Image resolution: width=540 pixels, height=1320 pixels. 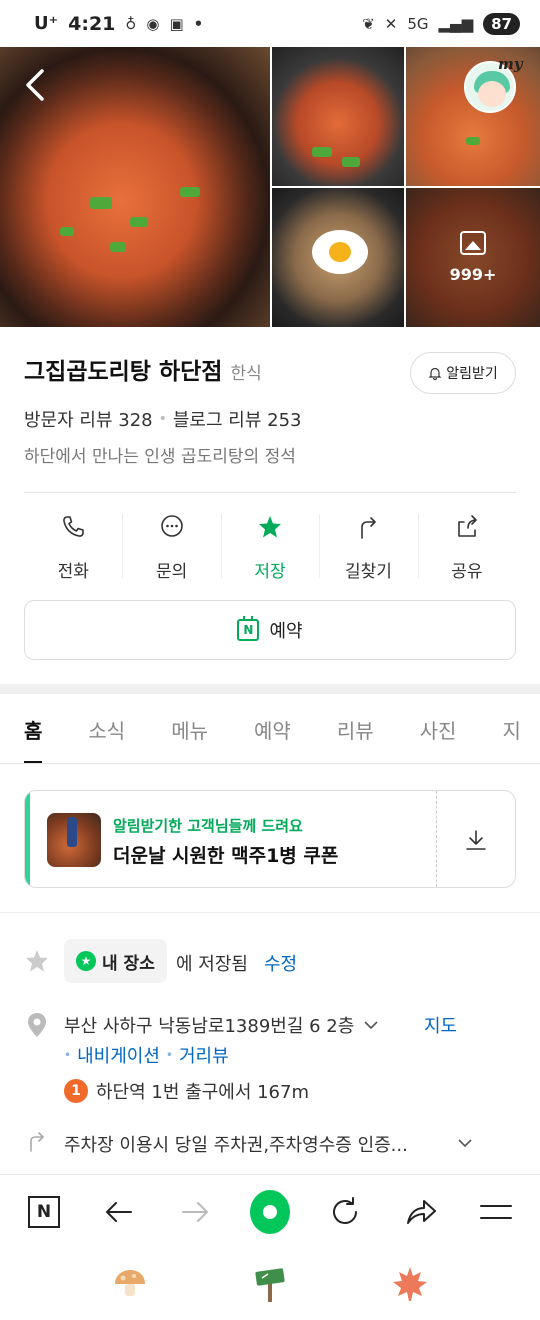 I want to click on leaf-icon: ❦, so click(x=368, y=23).